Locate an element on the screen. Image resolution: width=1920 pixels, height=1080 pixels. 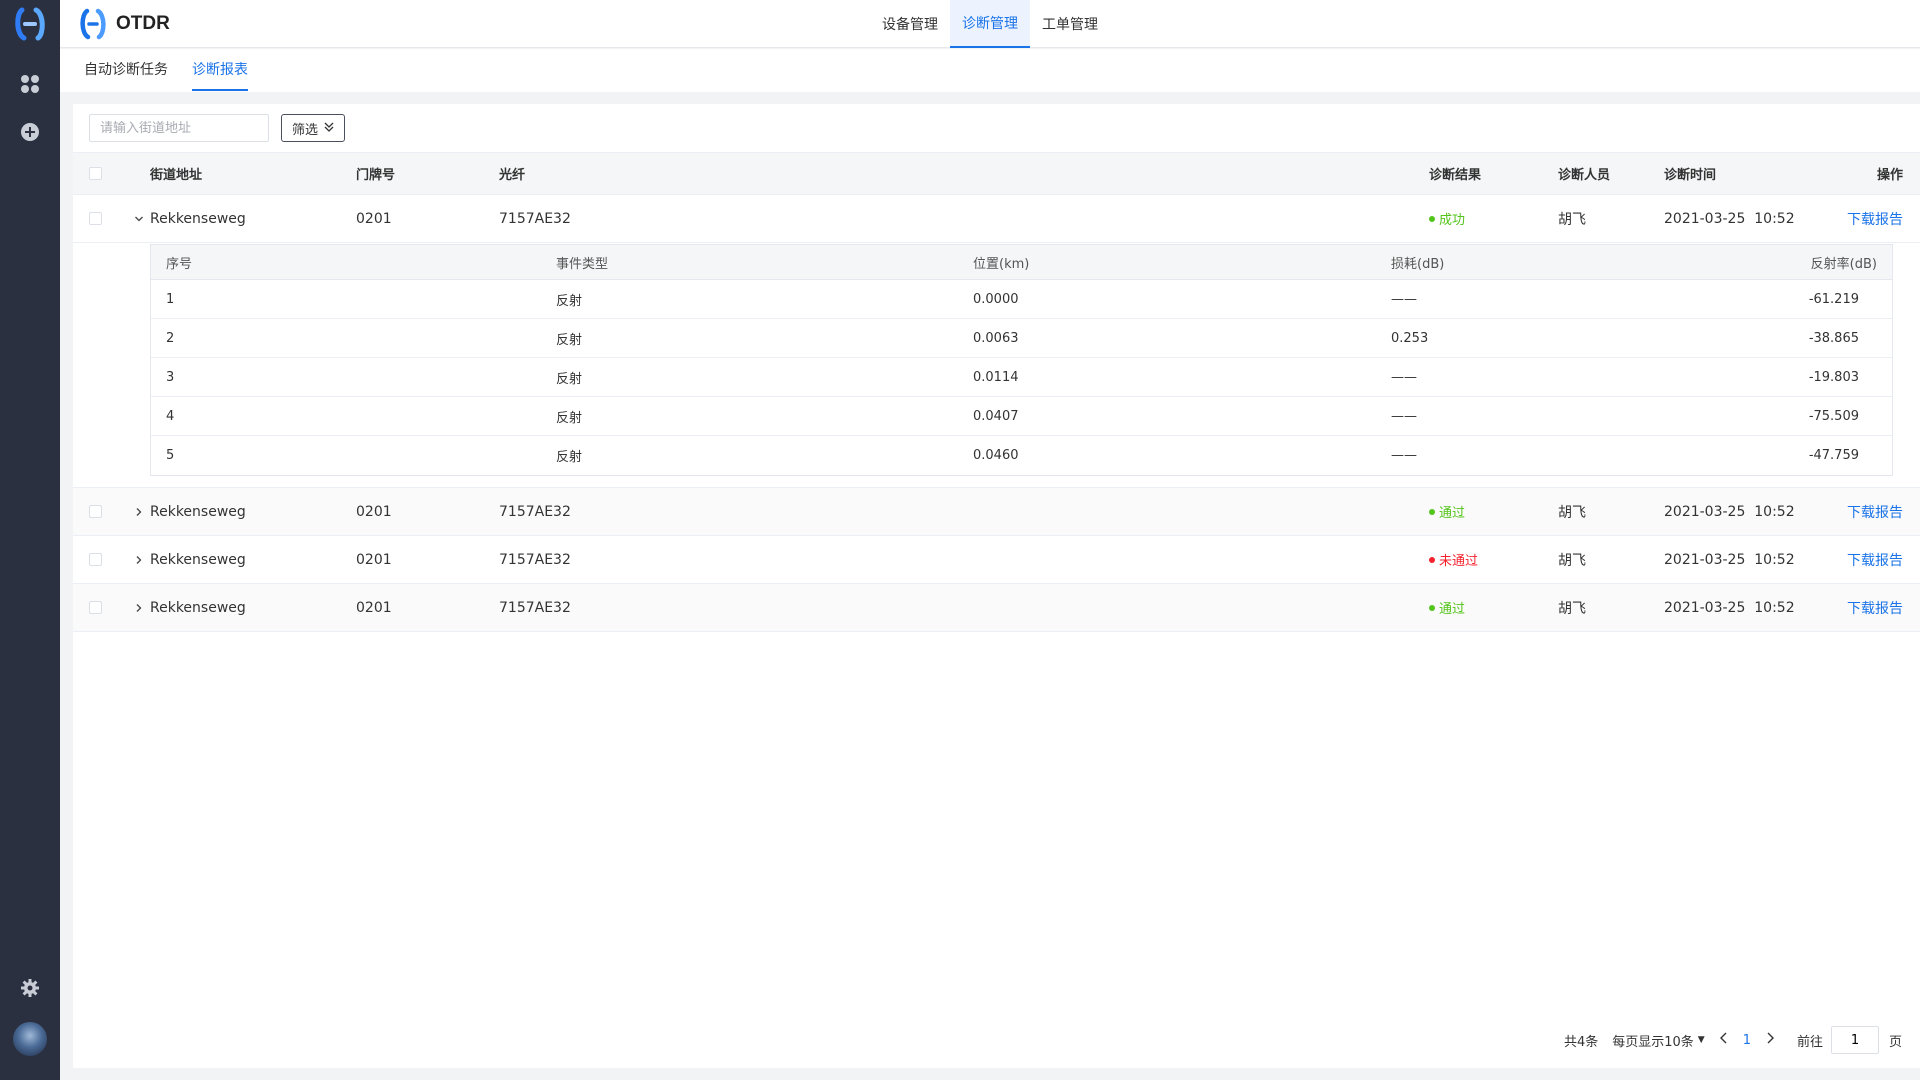
col-loss: 损耗(dB) is located at coordinates (1418, 264).